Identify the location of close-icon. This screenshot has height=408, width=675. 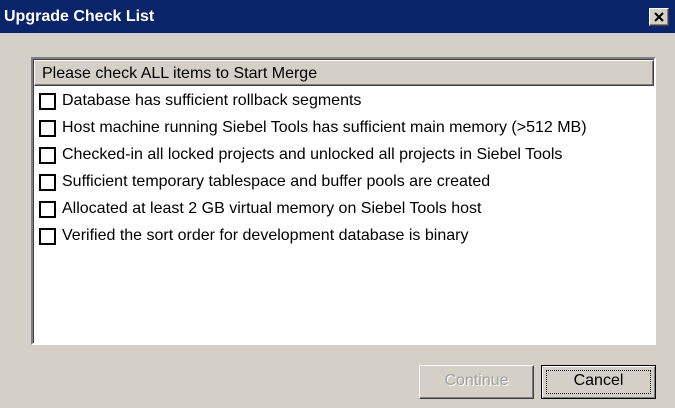
(659, 17).